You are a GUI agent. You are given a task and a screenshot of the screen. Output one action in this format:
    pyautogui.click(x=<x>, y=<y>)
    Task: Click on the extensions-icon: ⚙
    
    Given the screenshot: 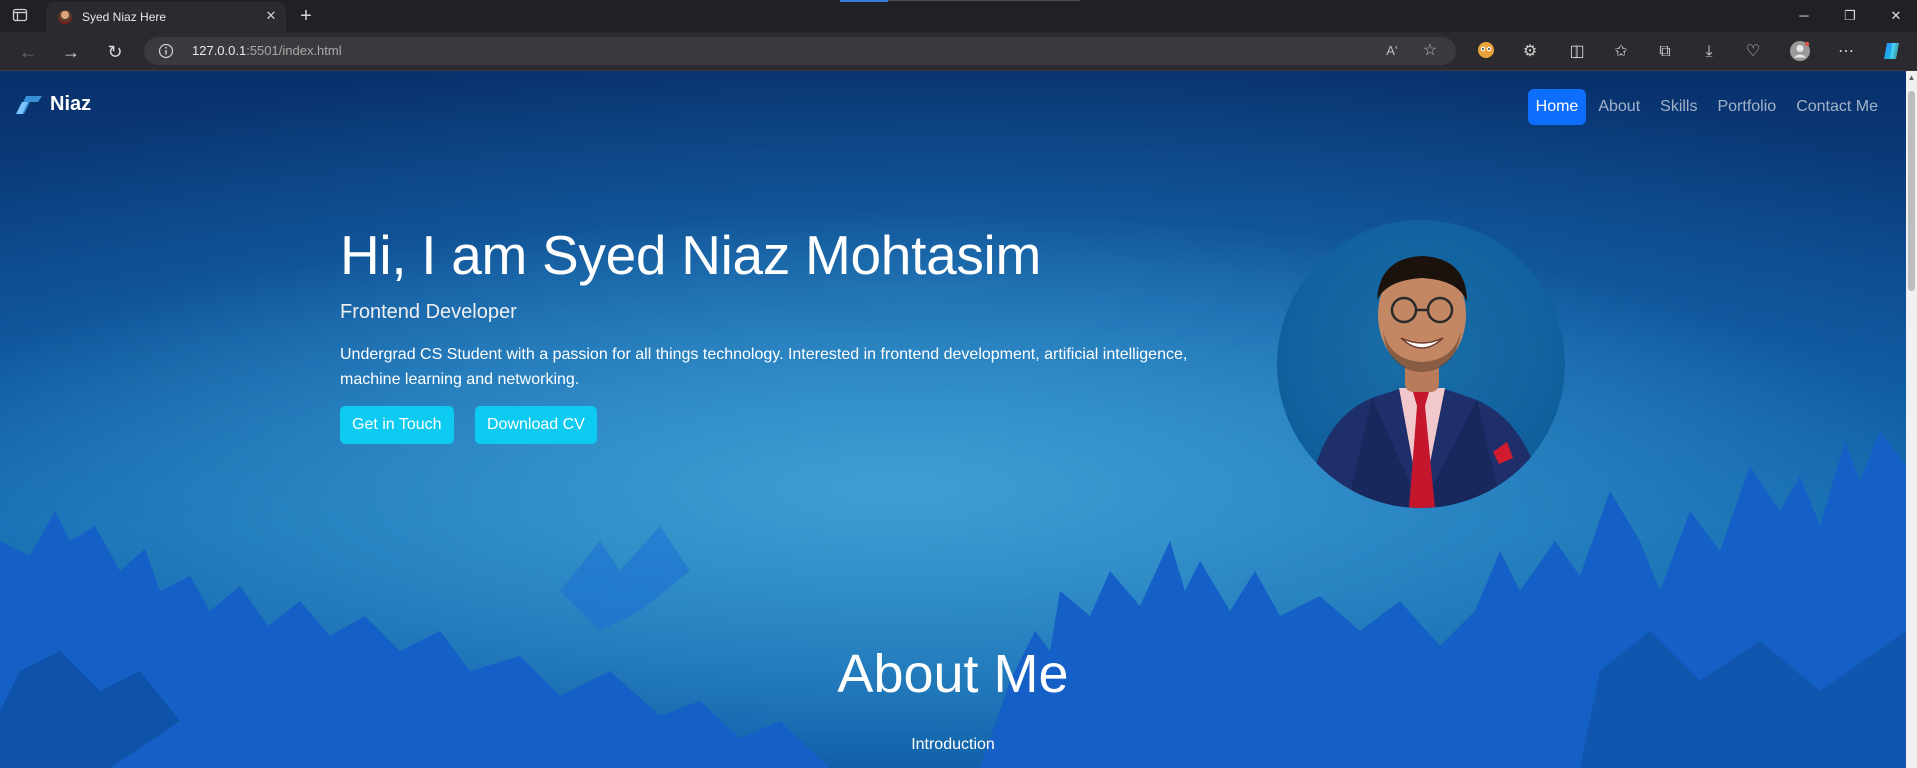 What is the action you would take?
    pyautogui.click(x=1530, y=52)
    